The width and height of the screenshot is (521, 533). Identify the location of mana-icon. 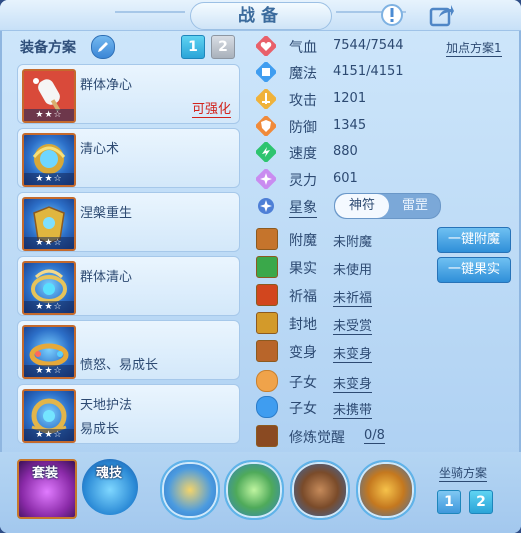
(266, 72).